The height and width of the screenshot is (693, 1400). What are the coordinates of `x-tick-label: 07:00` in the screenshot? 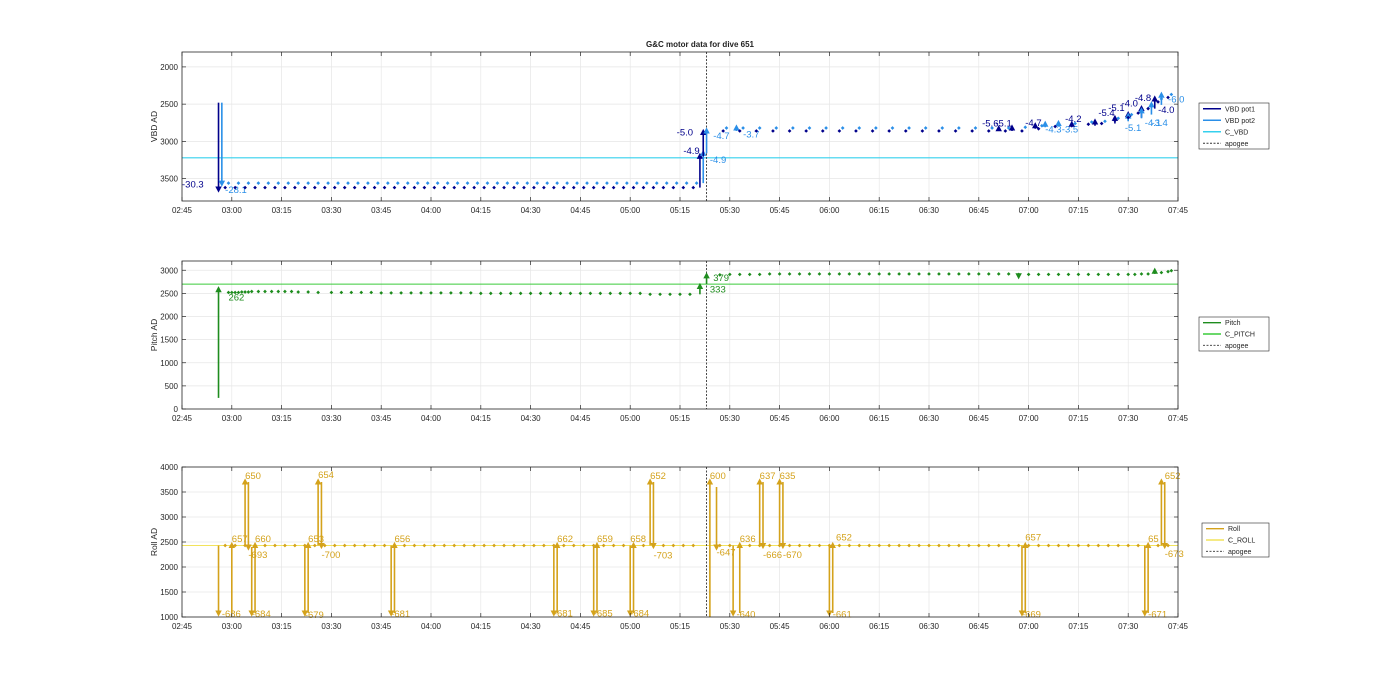 It's located at (1029, 626).